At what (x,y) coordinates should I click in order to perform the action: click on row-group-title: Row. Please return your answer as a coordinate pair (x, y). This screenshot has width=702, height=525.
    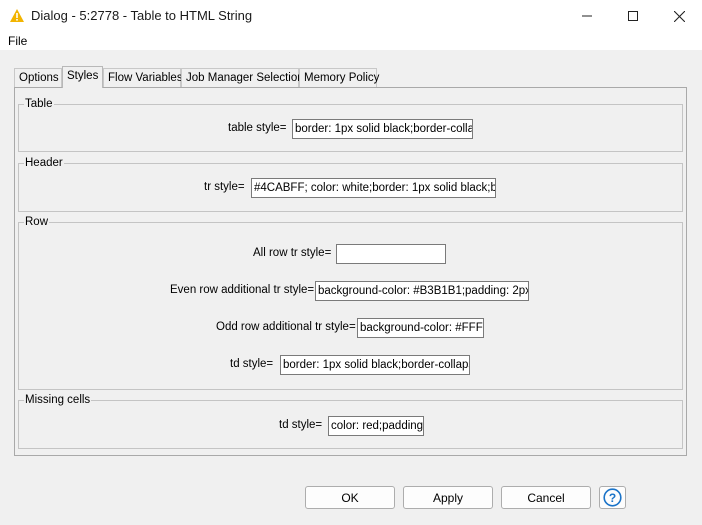
    Looking at the image, I should click on (37, 222).